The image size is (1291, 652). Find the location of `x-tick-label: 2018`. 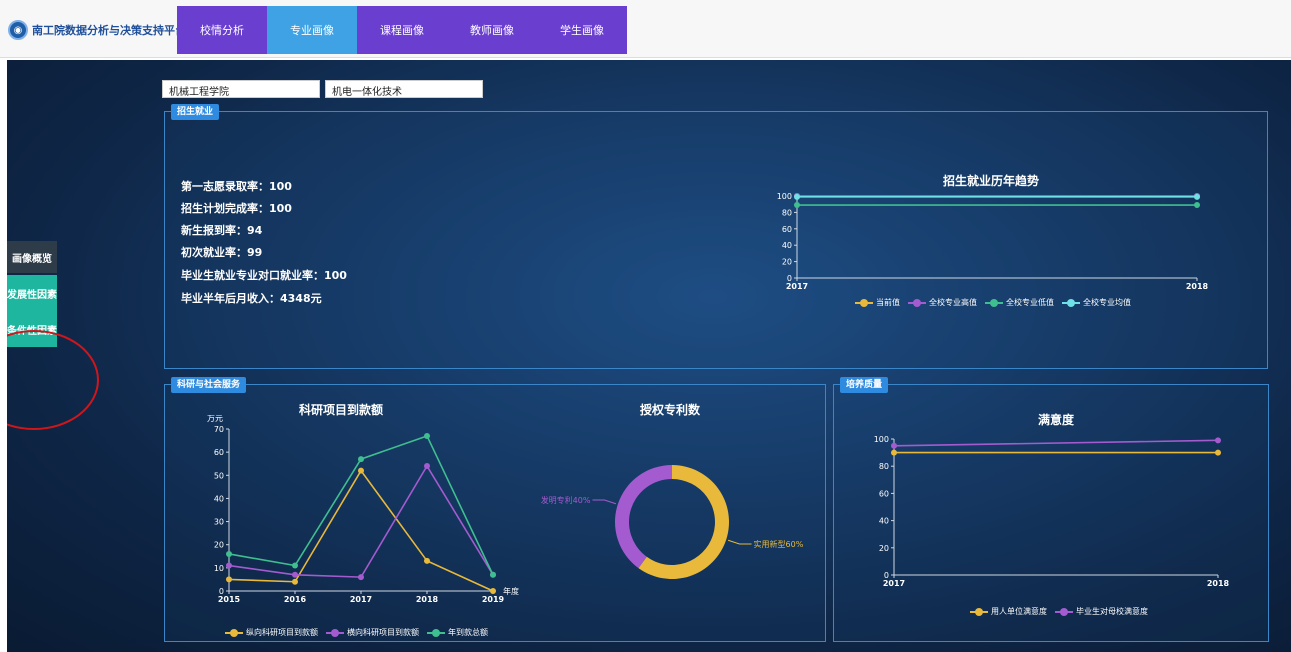

x-tick-label: 2018 is located at coordinates (1197, 286).